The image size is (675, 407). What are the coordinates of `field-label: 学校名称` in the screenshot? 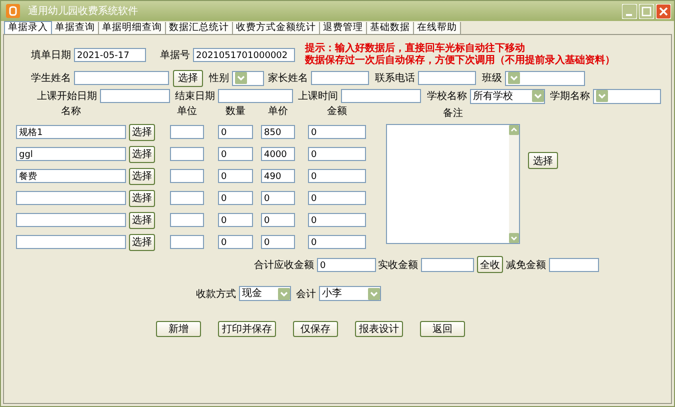 It's located at (447, 96).